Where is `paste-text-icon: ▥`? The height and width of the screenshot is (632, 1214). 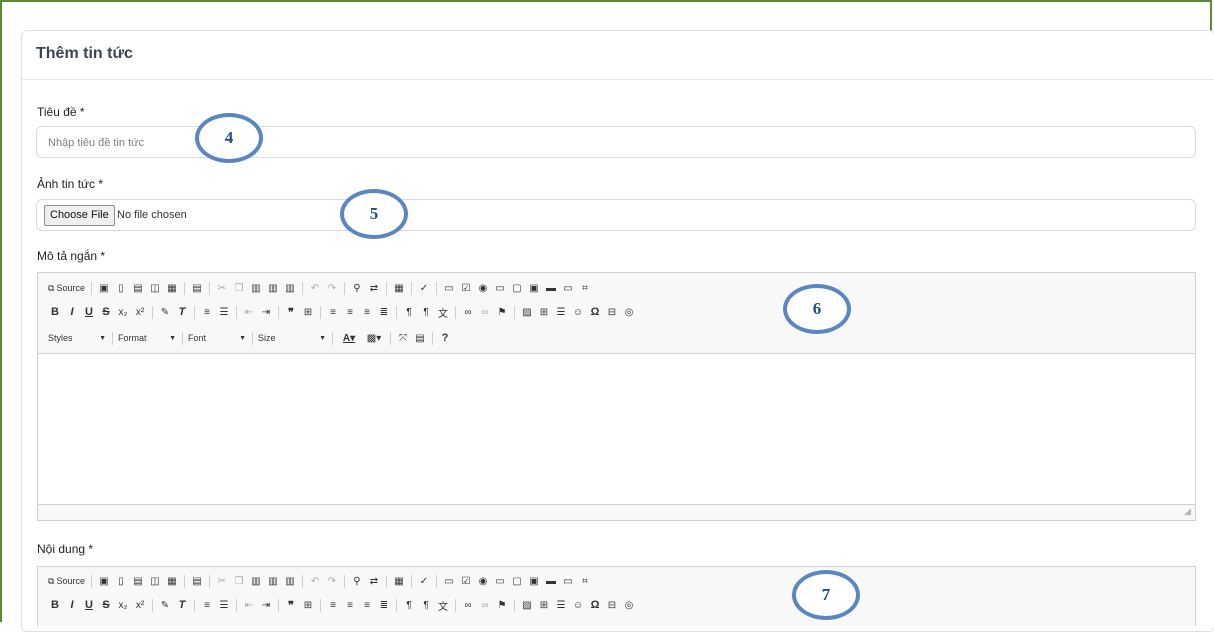 paste-text-icon: ▥ is located at coordinates (273, 581).